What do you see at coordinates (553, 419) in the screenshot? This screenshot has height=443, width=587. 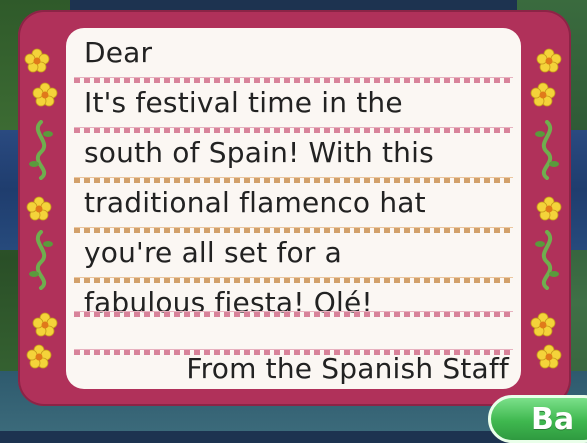 I see `back-button-label: Ba` at bounding box center [553, 419].